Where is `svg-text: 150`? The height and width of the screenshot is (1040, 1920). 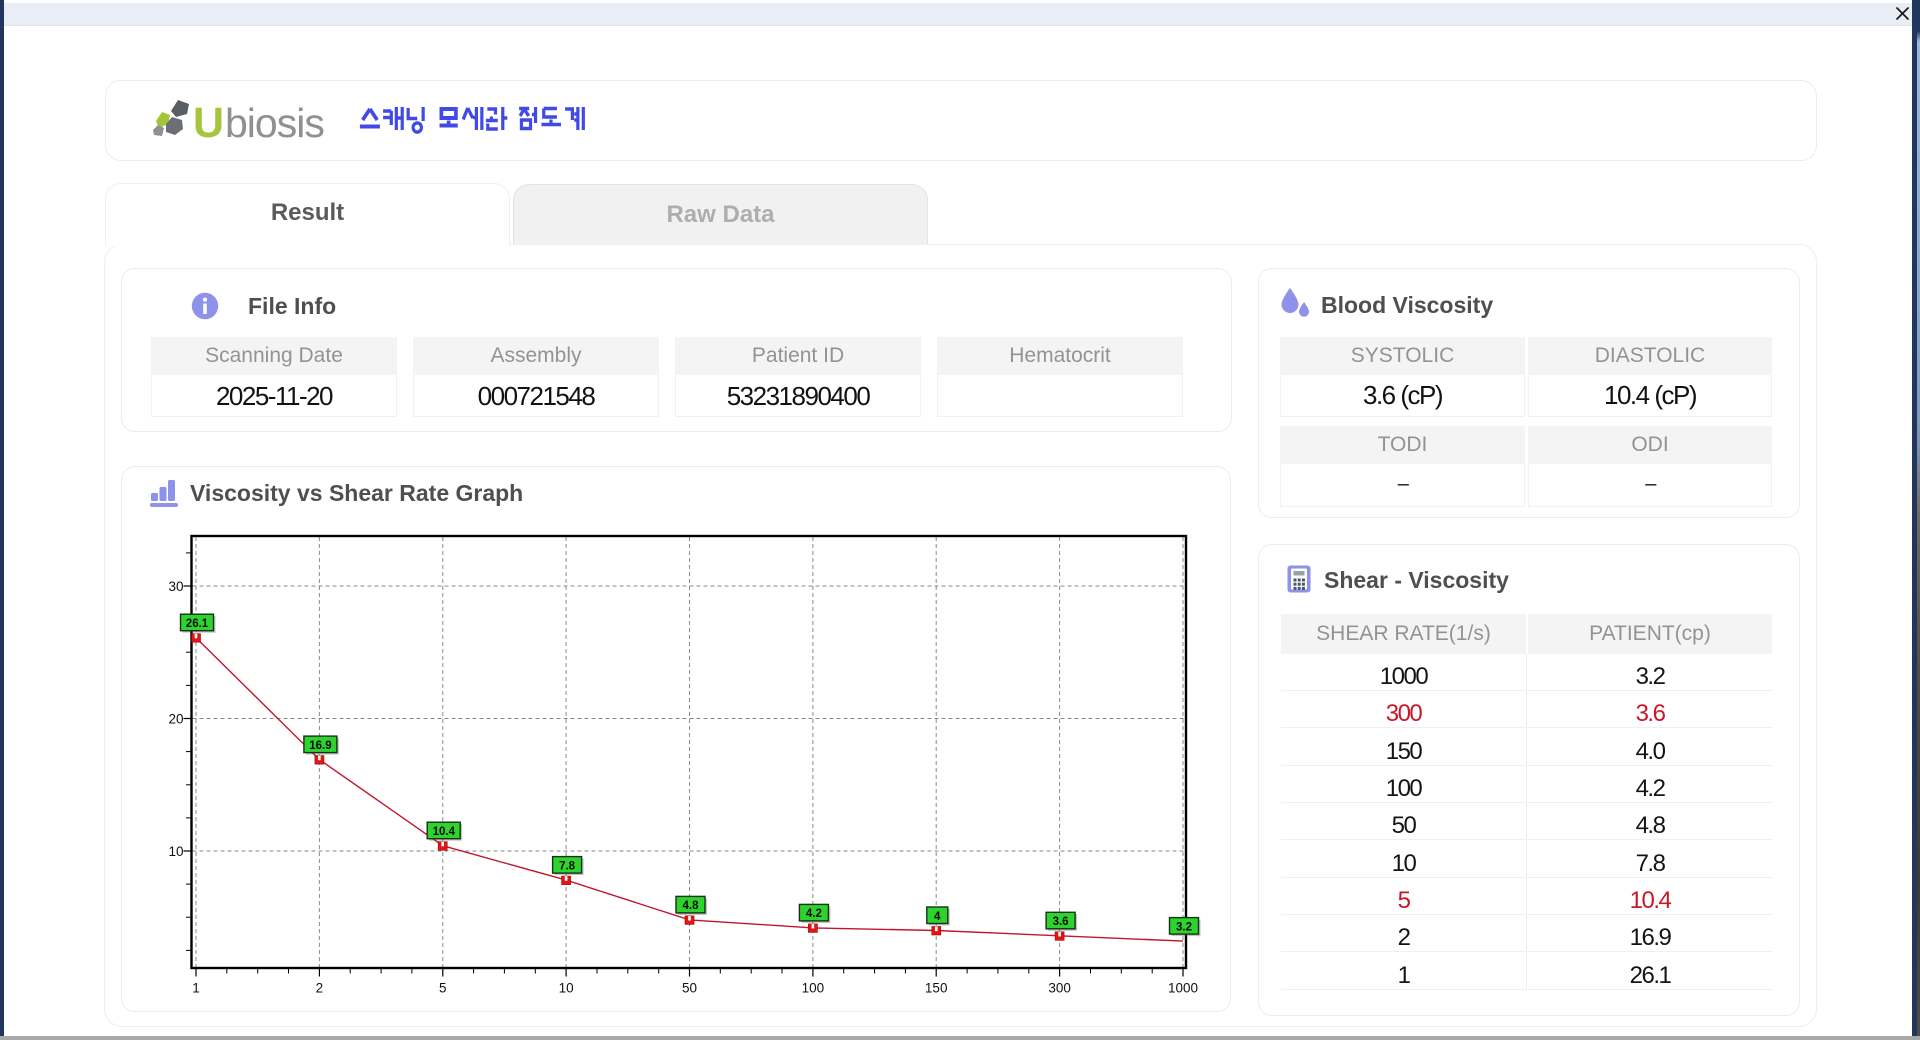 svg-text: 150 is located at coordinates (936, 988).